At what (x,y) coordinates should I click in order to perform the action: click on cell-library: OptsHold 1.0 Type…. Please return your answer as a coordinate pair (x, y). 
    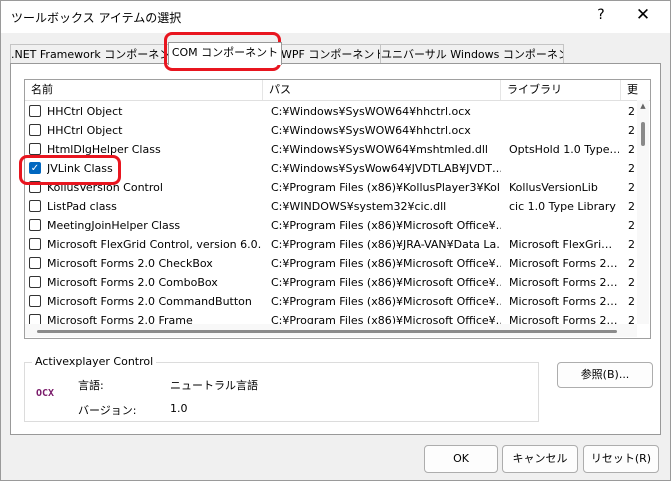
    Looking at the image, I should click on (564, 149).